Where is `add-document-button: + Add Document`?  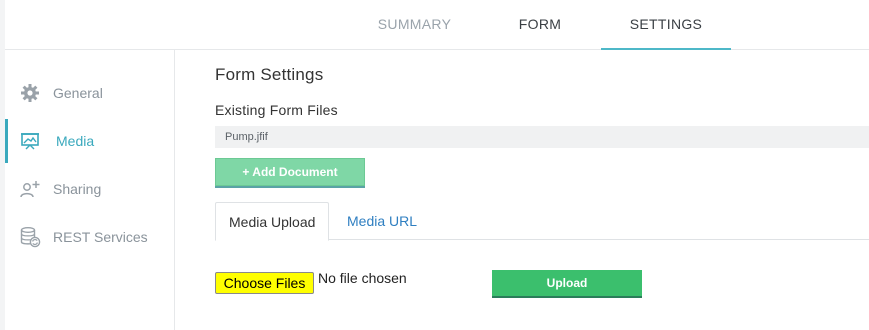
add-document-button: + Add Document is located at coordinates (290, 172).